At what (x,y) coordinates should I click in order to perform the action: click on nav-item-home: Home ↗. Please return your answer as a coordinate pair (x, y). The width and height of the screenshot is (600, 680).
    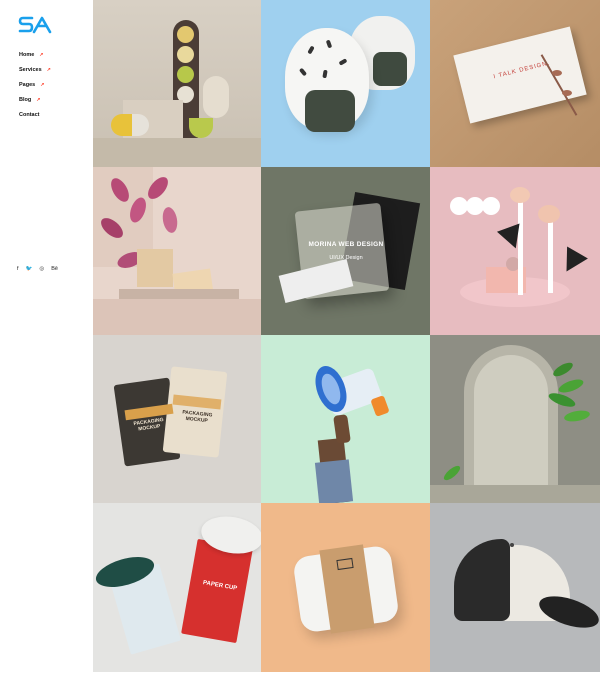
    Looking at the image, I should click on (35, 59).